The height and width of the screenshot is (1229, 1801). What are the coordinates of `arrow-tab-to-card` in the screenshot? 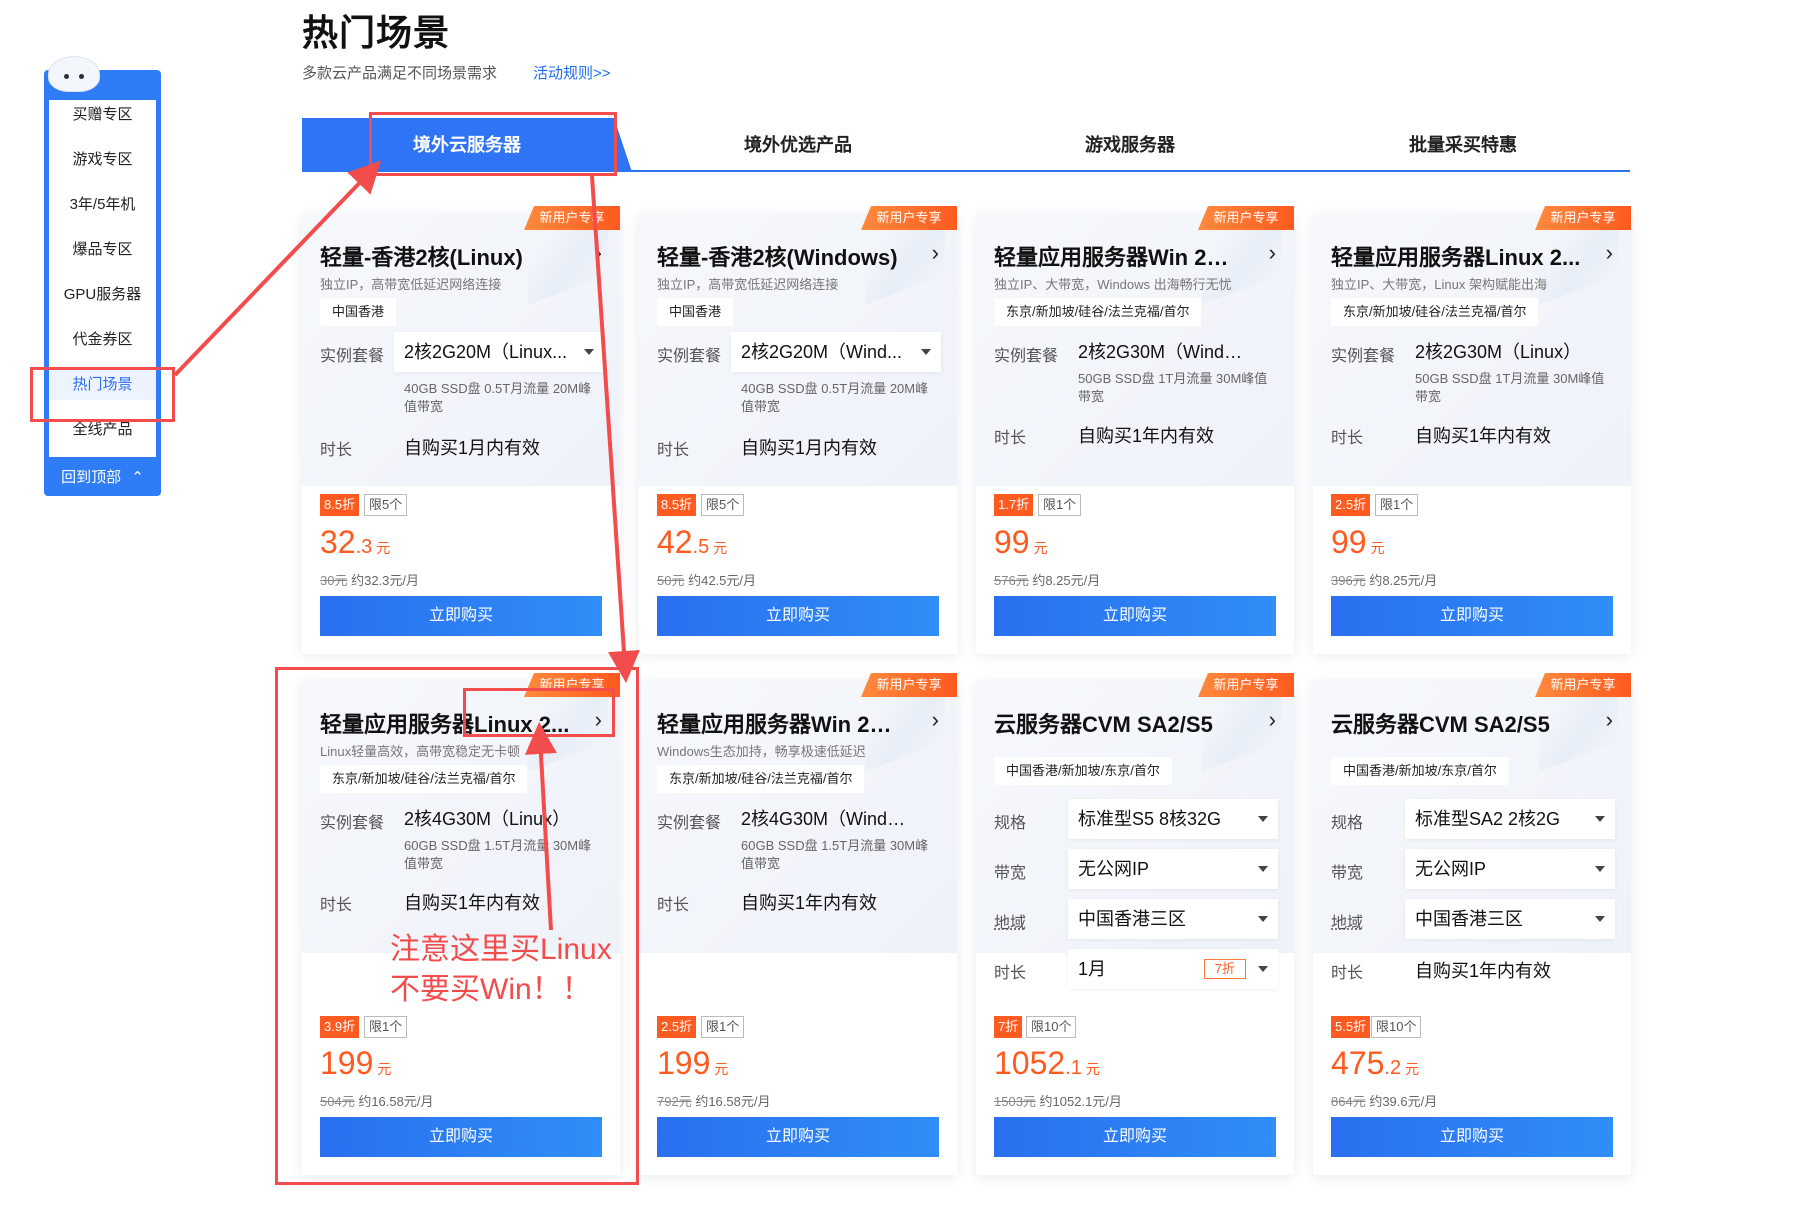 It's located at (615, 429).